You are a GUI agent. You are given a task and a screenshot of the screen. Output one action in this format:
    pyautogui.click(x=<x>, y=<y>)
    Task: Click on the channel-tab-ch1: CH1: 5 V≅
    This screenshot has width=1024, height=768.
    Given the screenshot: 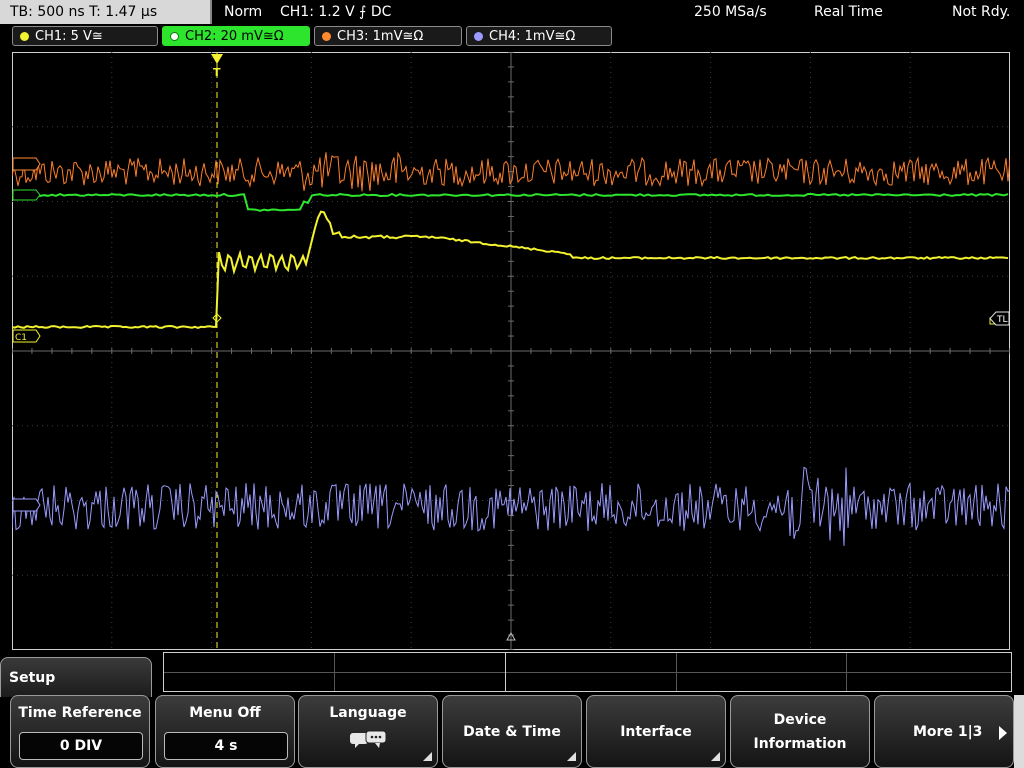 What is the action you would take?
    pyautogui.click(x=85, y=36)
    